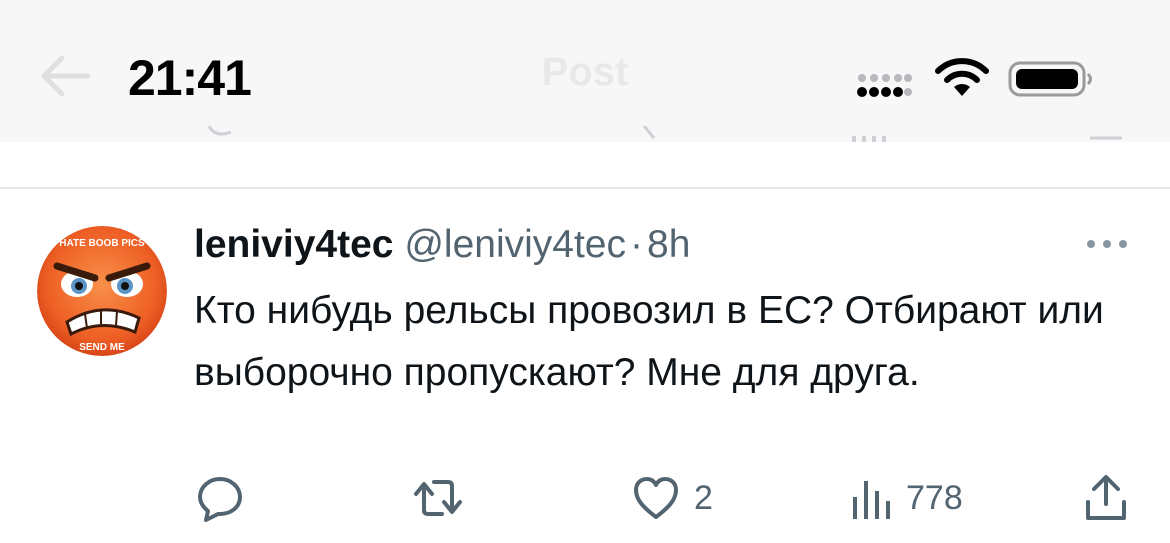 The height and width of the screenshot is (543, 1170). I want to click on tweet-time: 8h, so click(668, 244).